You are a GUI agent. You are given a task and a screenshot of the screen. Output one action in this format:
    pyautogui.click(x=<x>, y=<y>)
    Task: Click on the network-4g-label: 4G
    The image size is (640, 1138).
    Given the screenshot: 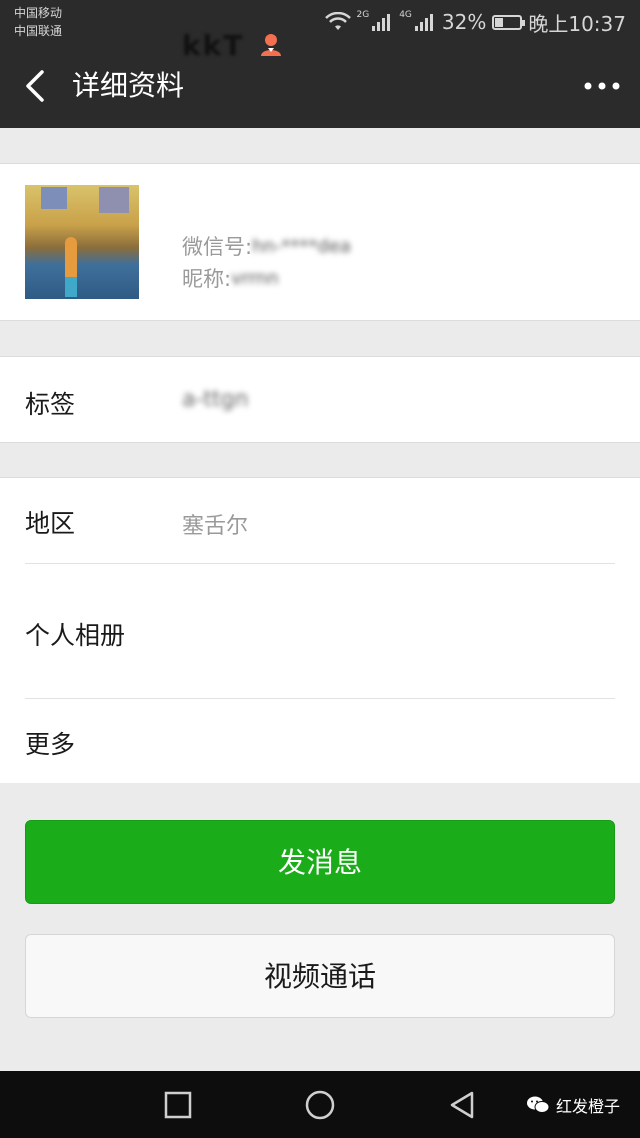 What is the action you would take?
    pyautogui.click(x=405, y=15)
    